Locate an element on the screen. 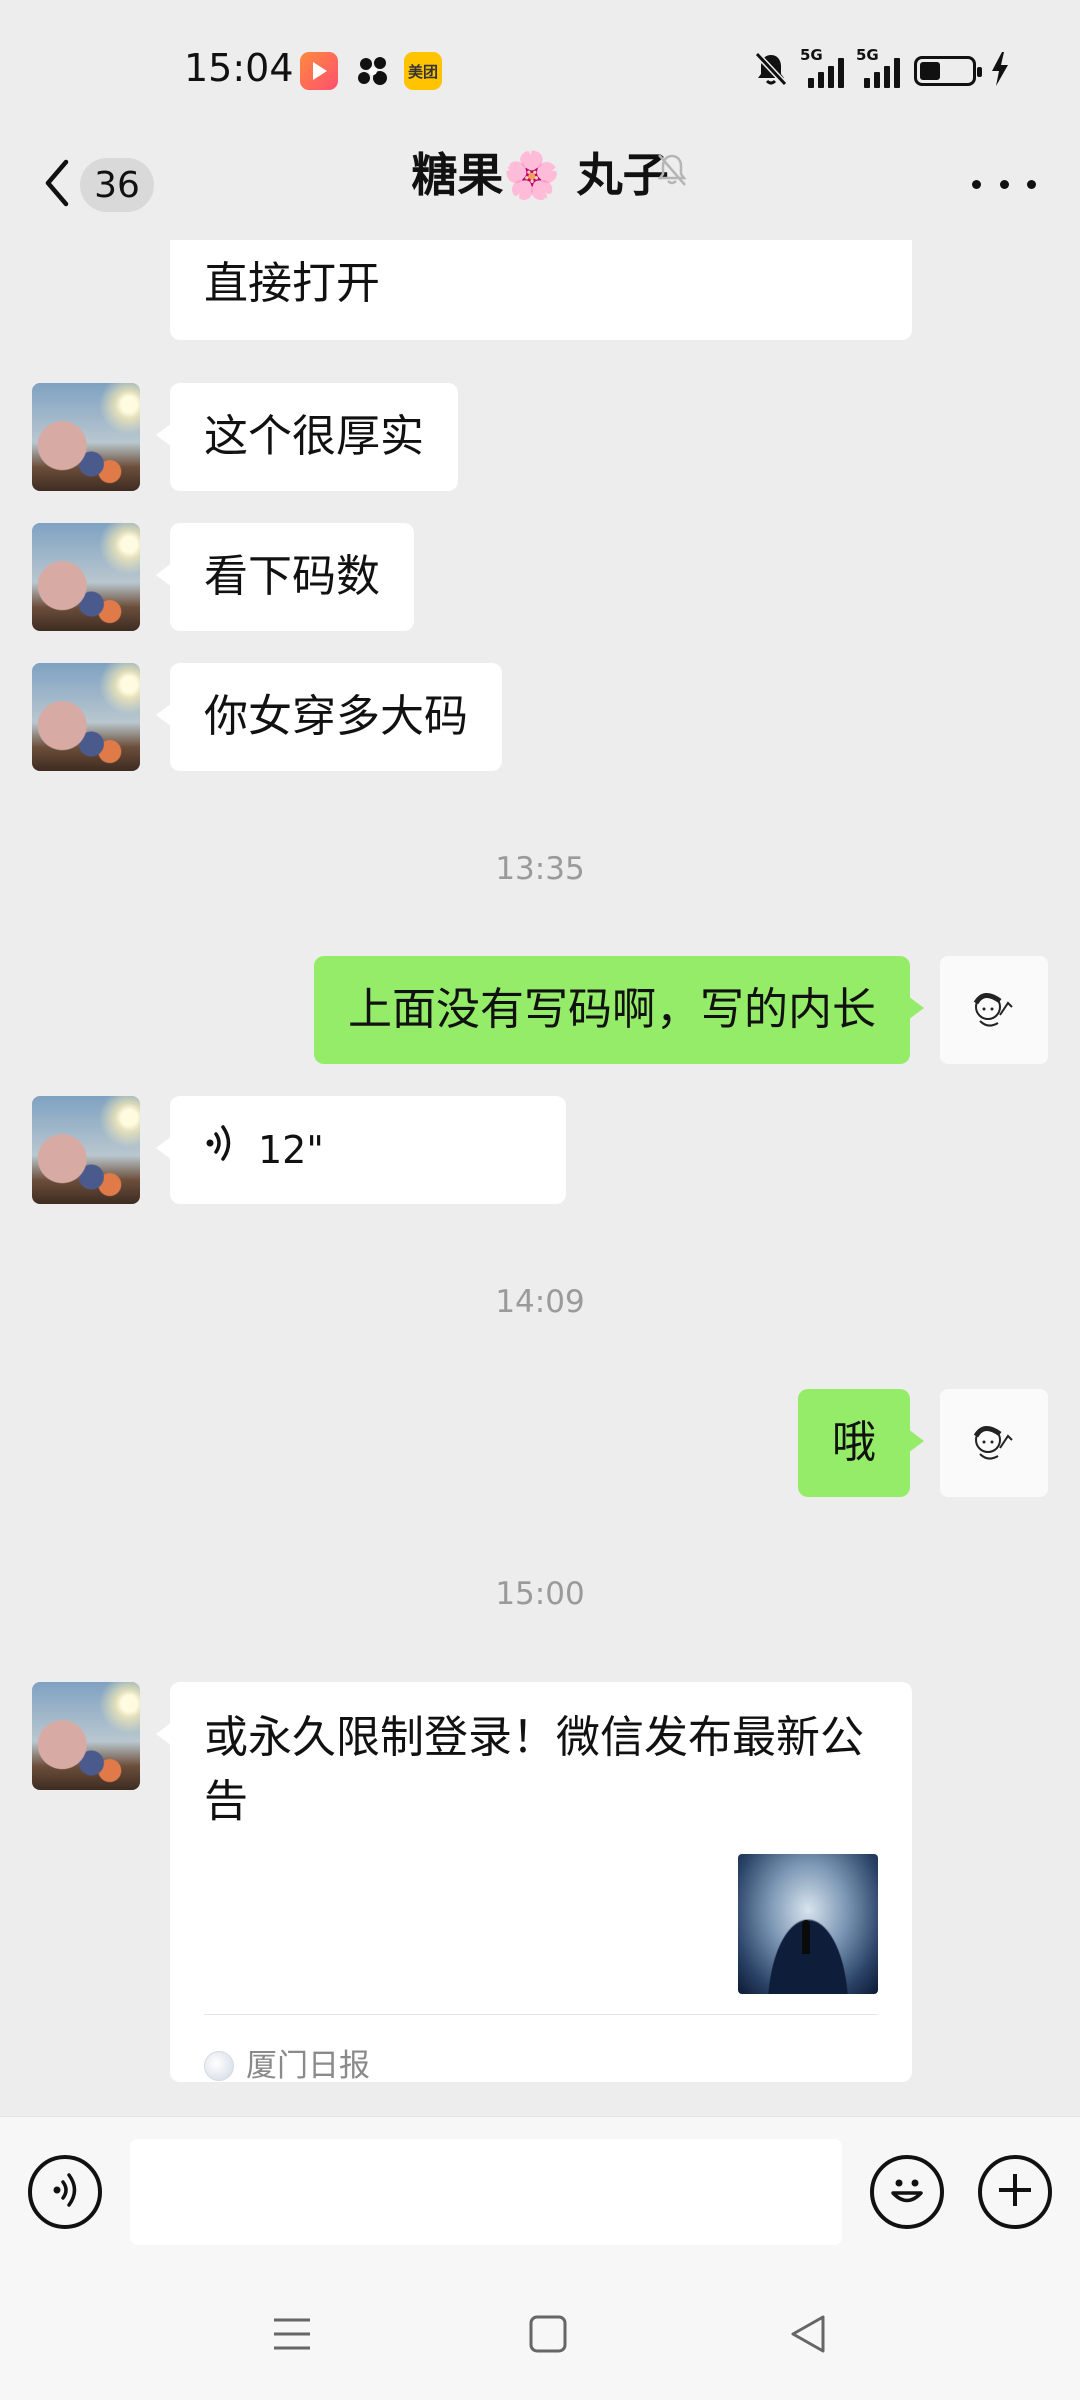 Image resolution: width=1080 pixels, height=2400 pixels. voice-input-button is located at coordinates (65, 2192).